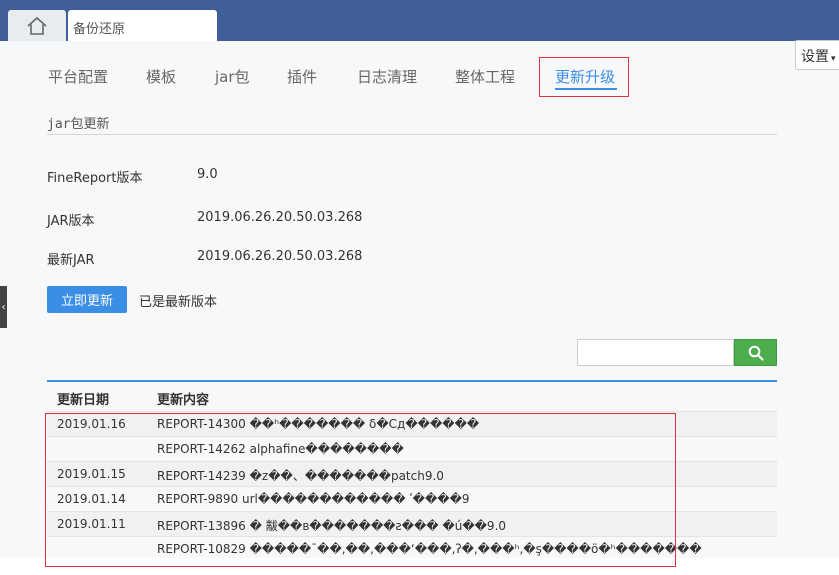 Image resolution: width=839 pixels, height=575 pixels. I want to click on collapse-arrow-icon: ‹, so click(3, 307).